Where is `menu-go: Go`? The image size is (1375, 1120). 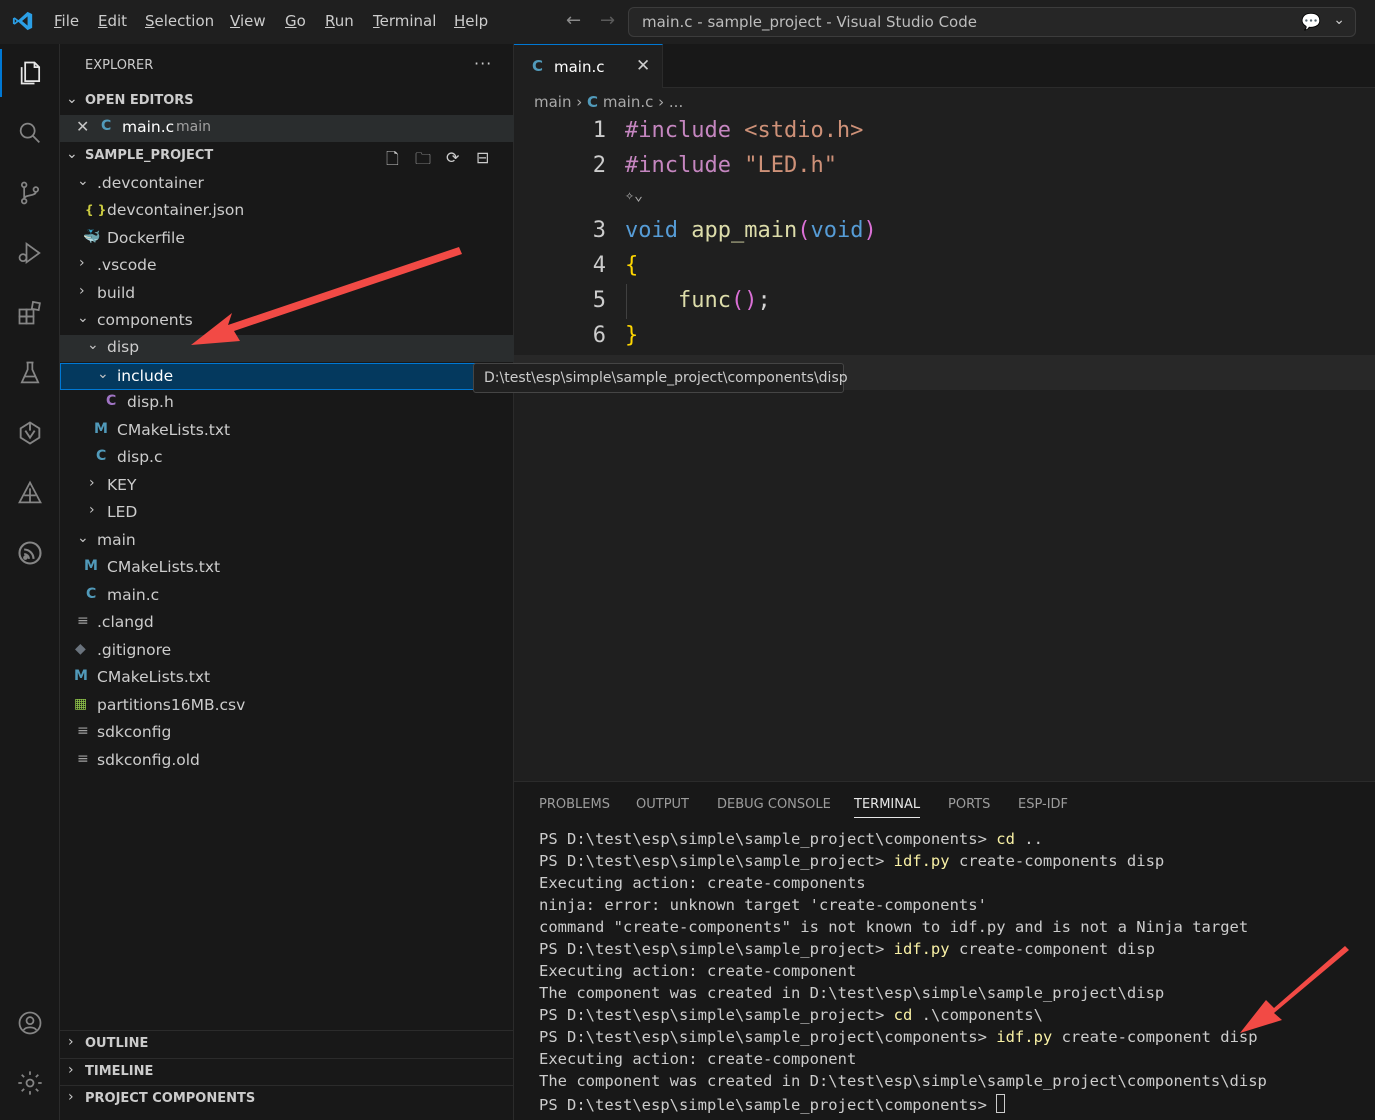 menu-go: Go is located at coordinates (295, 21).